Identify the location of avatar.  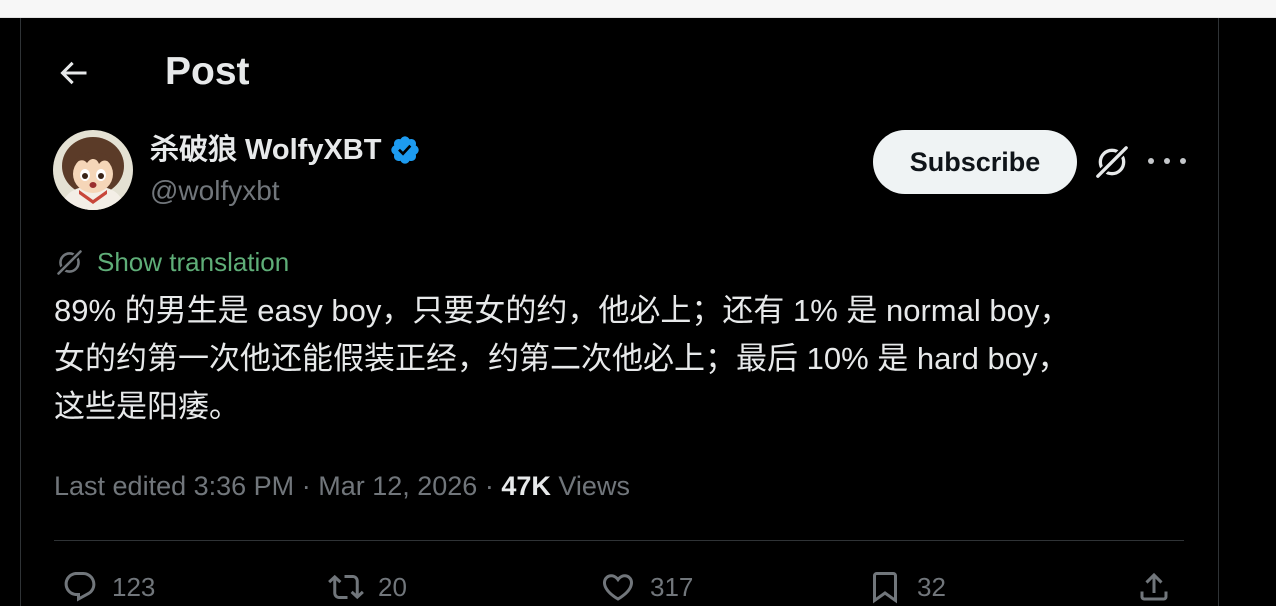
(93, 170).